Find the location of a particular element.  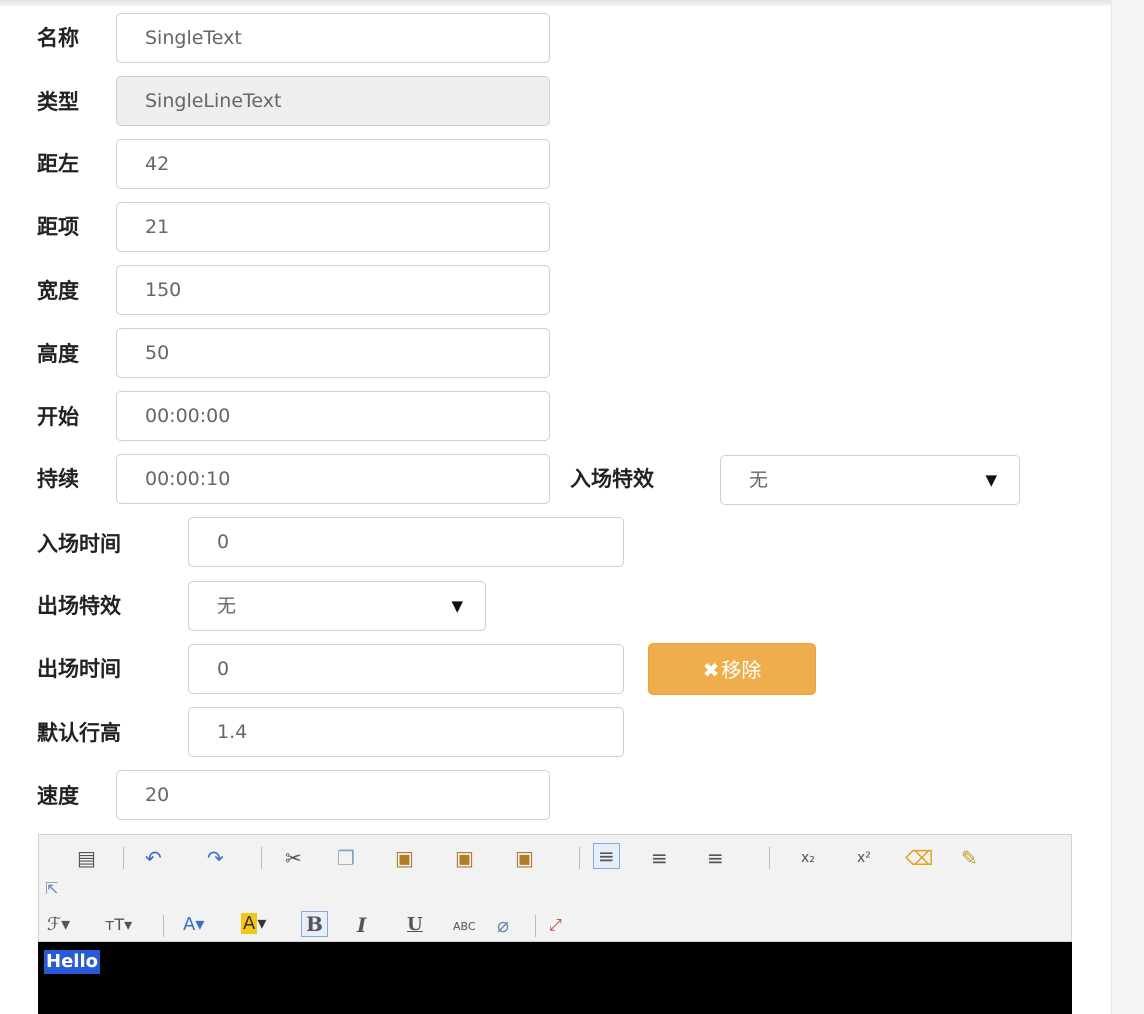

paste-icon: ▣ is located at coordinates (404, 858).